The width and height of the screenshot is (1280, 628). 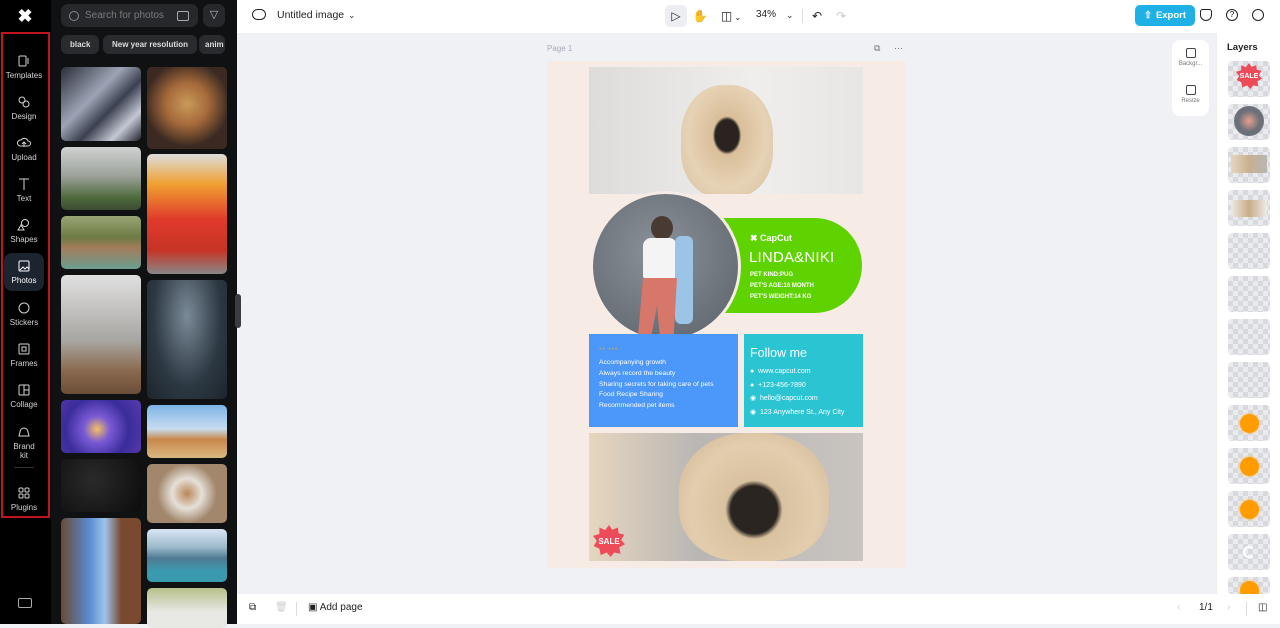 What do you see at coordinates (24, 190) in the screenshot?
I see `rail-item-text: Text` at bounding box center [24, 190].